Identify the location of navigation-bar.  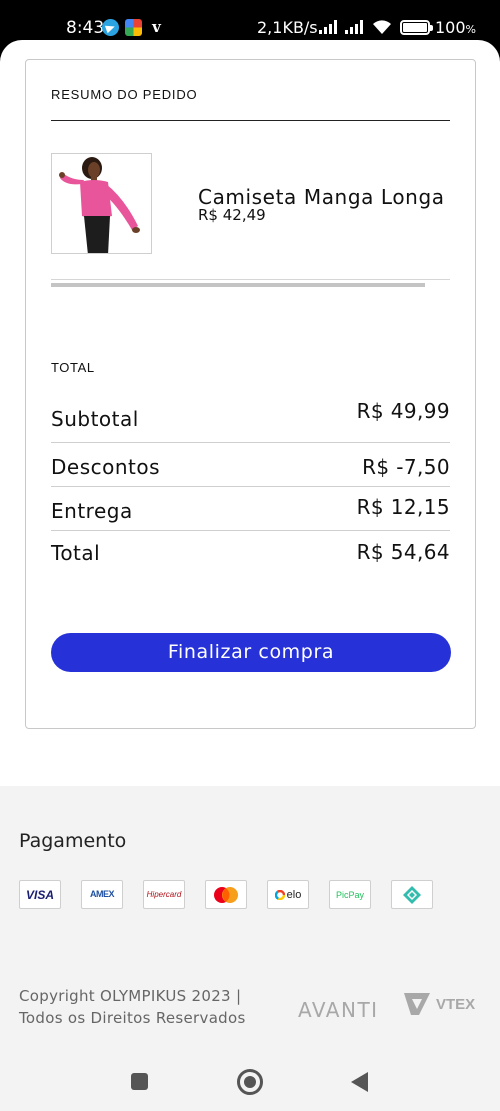
(250, 1082).